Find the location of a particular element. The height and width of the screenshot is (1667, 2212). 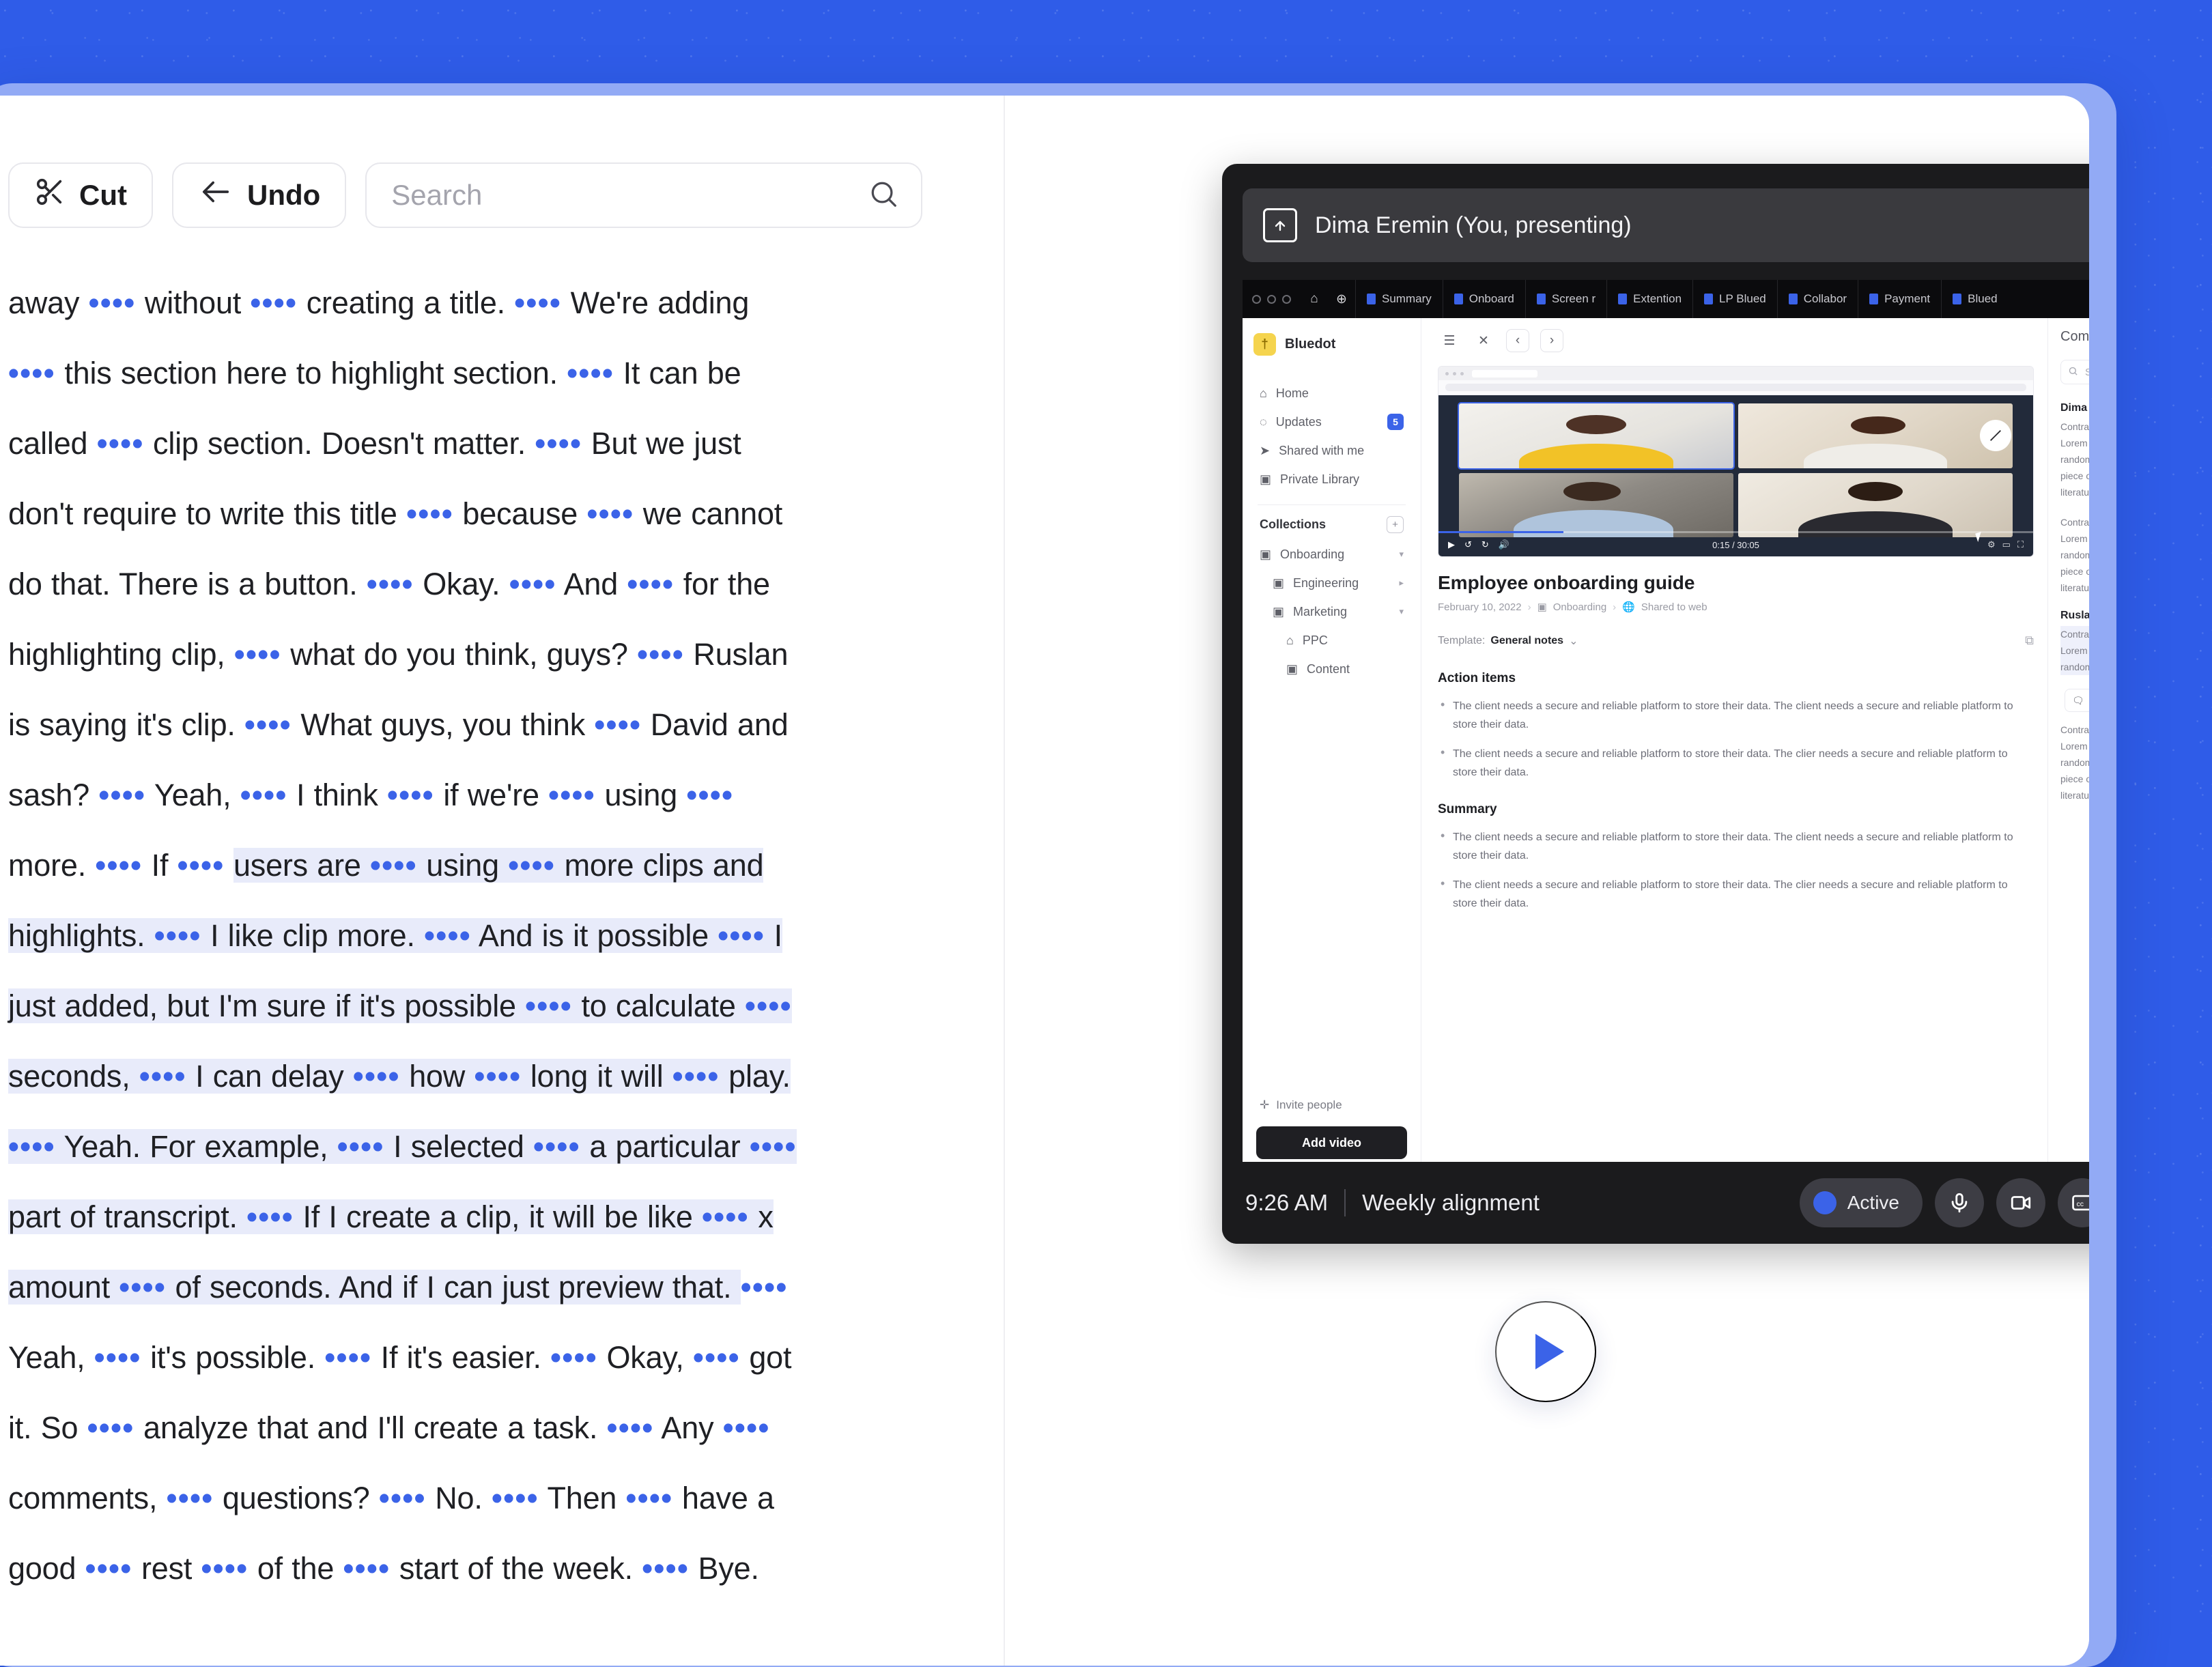

sidebar-item-home: ⌂Home is located at coordinates (1331, 393).